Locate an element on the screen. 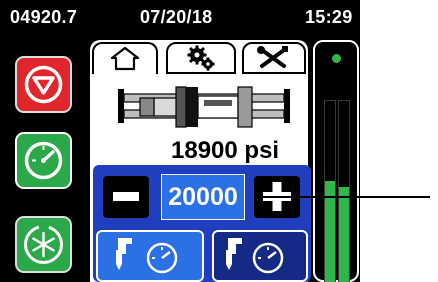 Image resolution: width=438 pixels, height=282 pixels. tab-setup is located at coordinates (201, 58).